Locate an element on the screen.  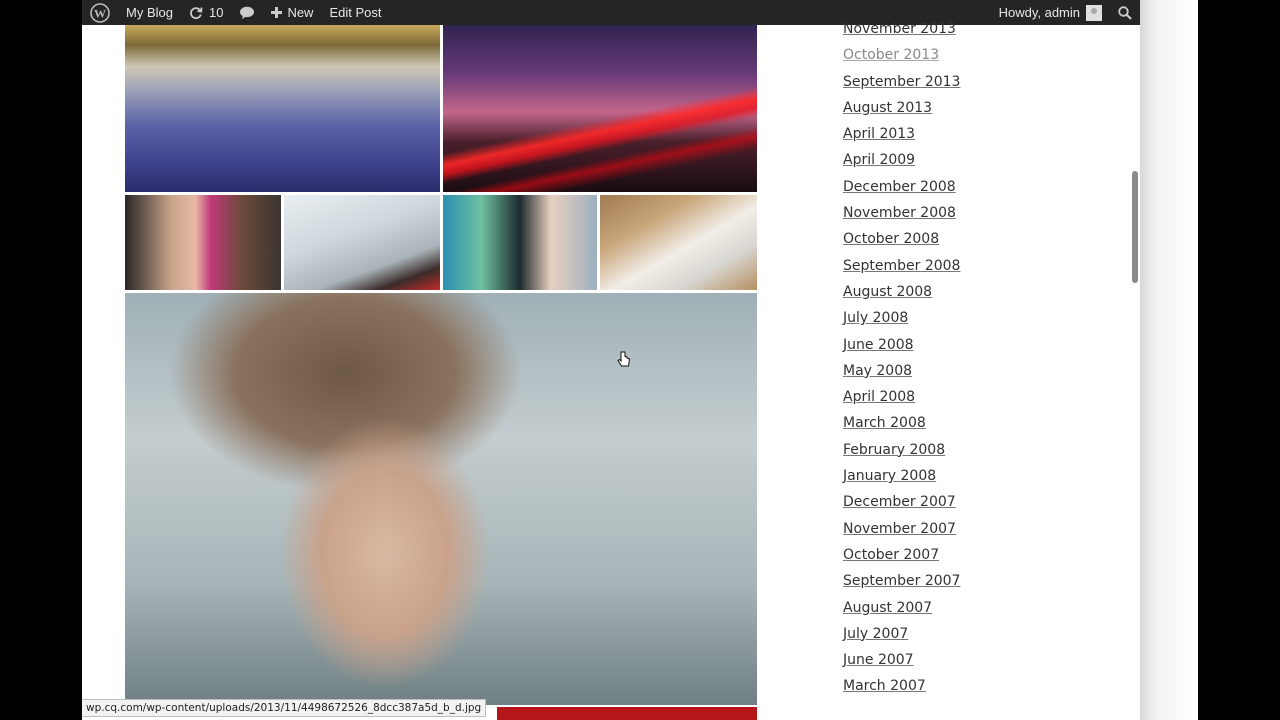
archive-item-label: November 2013 is located at coordinates (899, 29).